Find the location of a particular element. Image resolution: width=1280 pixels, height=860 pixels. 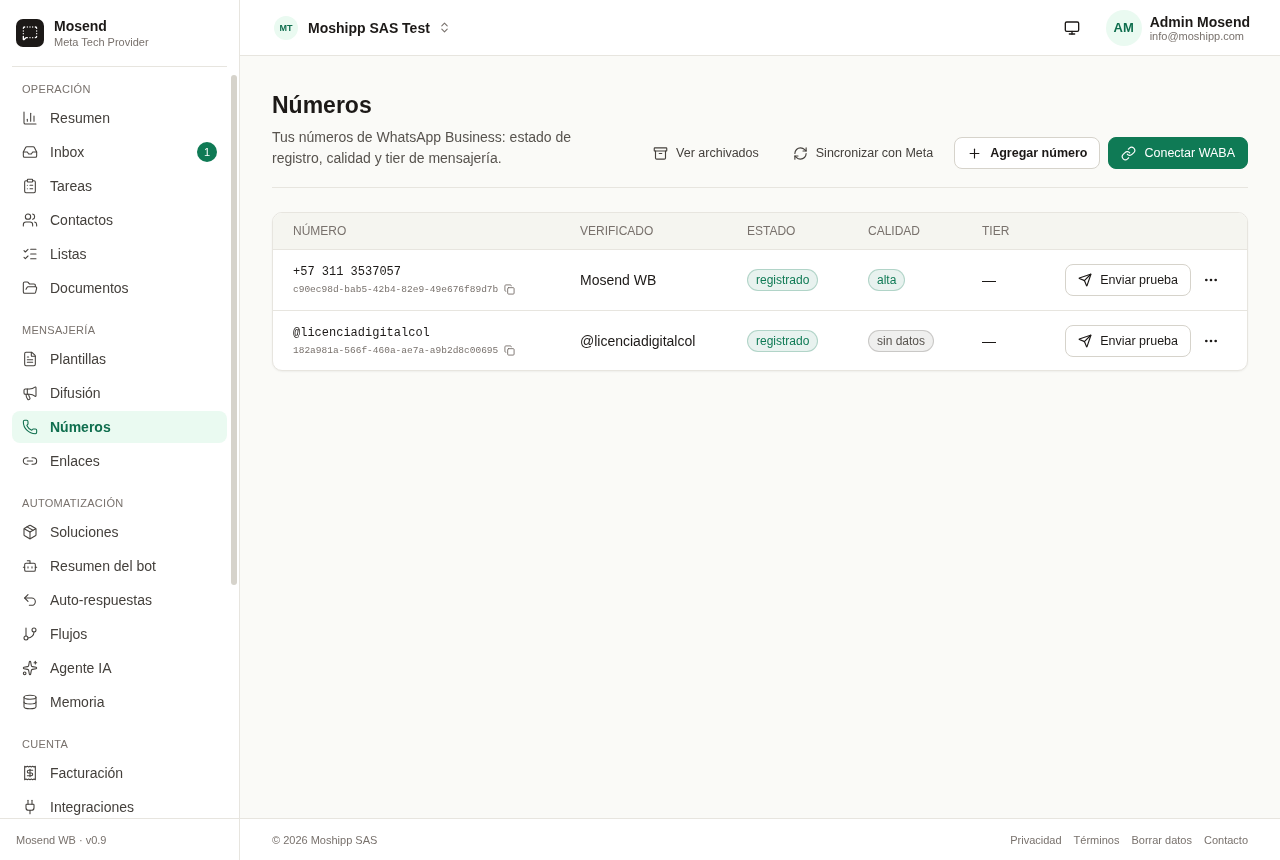

folder-icon is located at coordinates (30, 288).